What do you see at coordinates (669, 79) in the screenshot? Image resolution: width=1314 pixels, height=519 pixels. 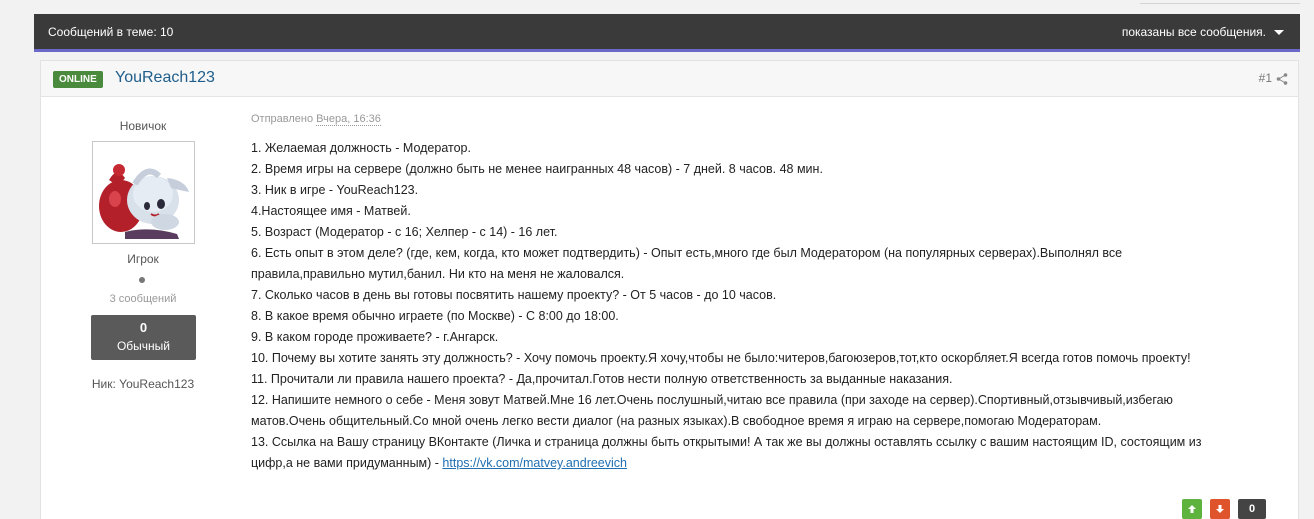 I see `post-header: ONLINE YouReach123 #1` at bounding box center [669, 79].